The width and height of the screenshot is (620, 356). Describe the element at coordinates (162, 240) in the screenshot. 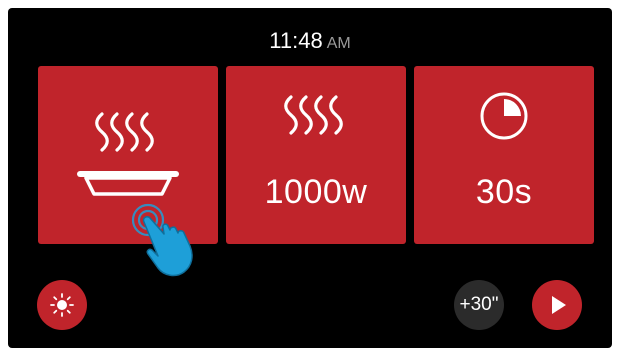

I see `tap-gesture-hand-icon` at that location.